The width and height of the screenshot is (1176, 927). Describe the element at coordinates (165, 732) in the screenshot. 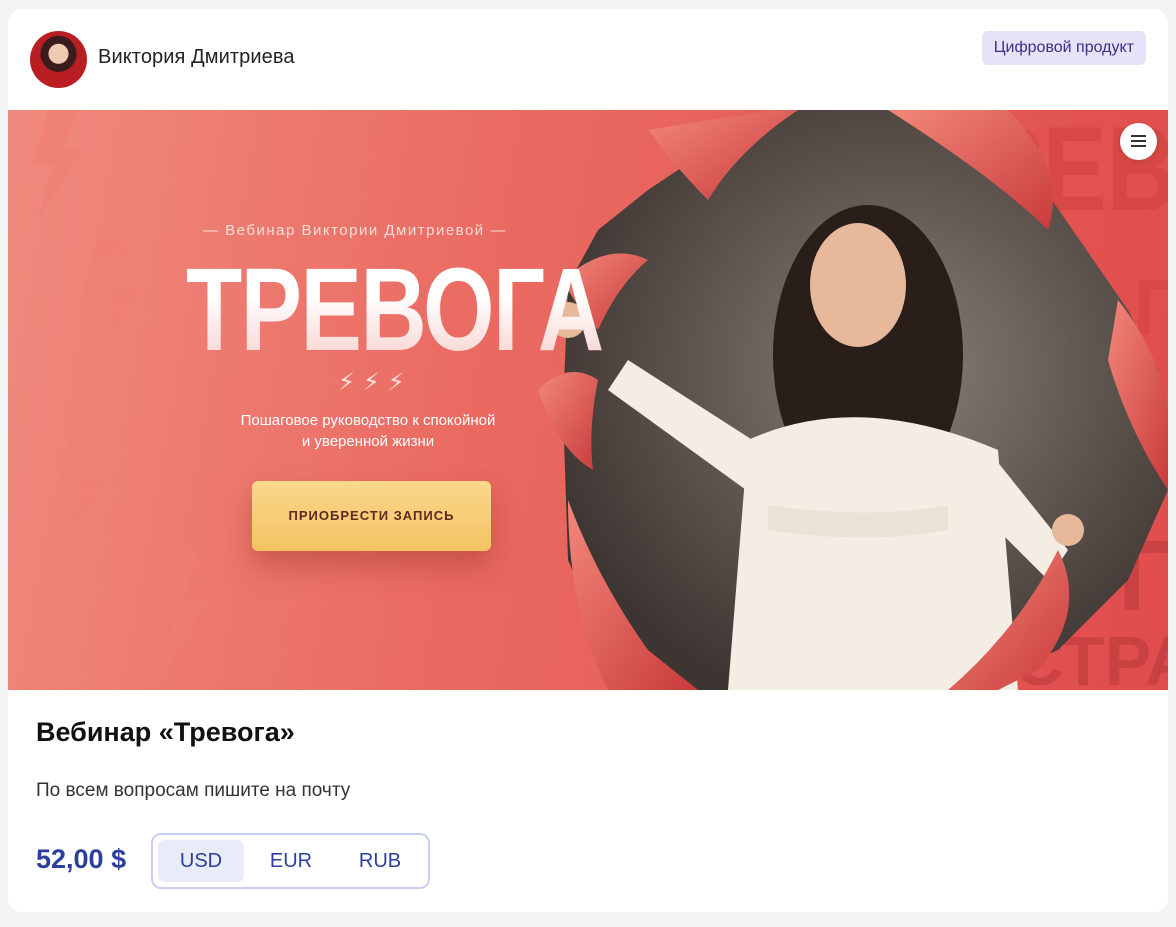

I see `product-title: Вебинар «Тревога»` at that location.